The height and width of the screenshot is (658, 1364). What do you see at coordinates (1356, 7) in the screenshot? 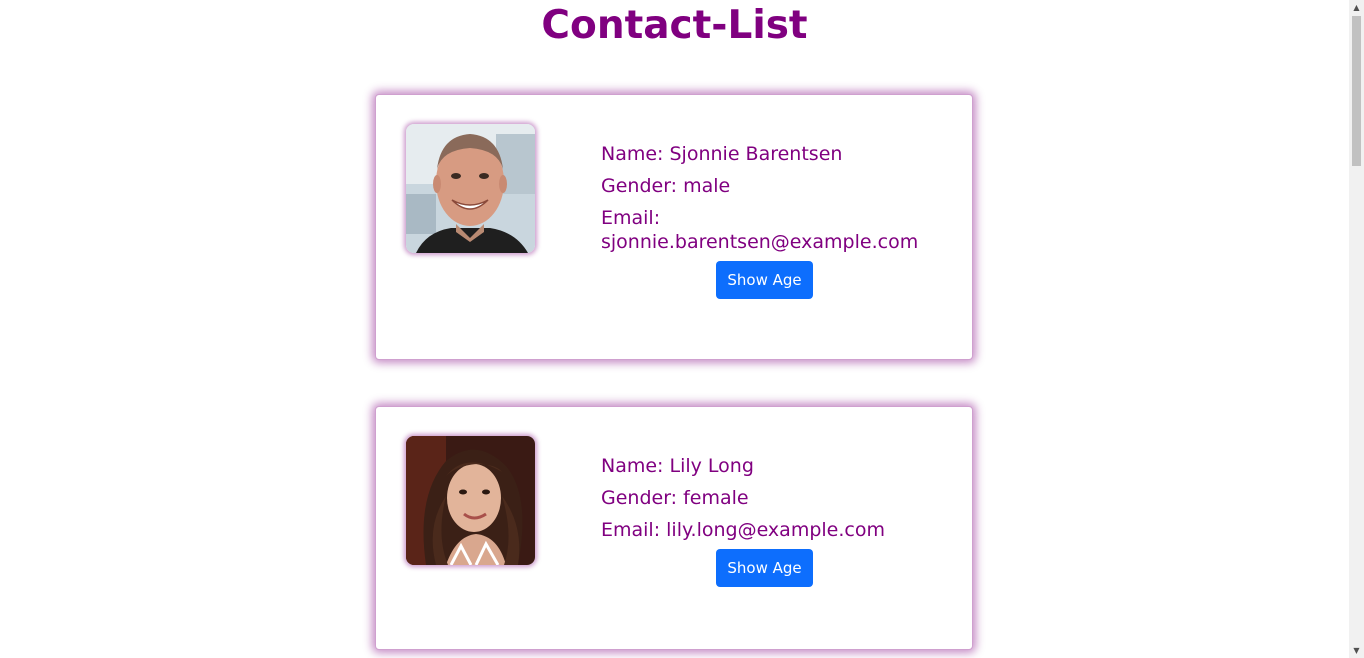
I see `scroll-up-arrow-icon: ▲` at bounding box center [1356, 7].